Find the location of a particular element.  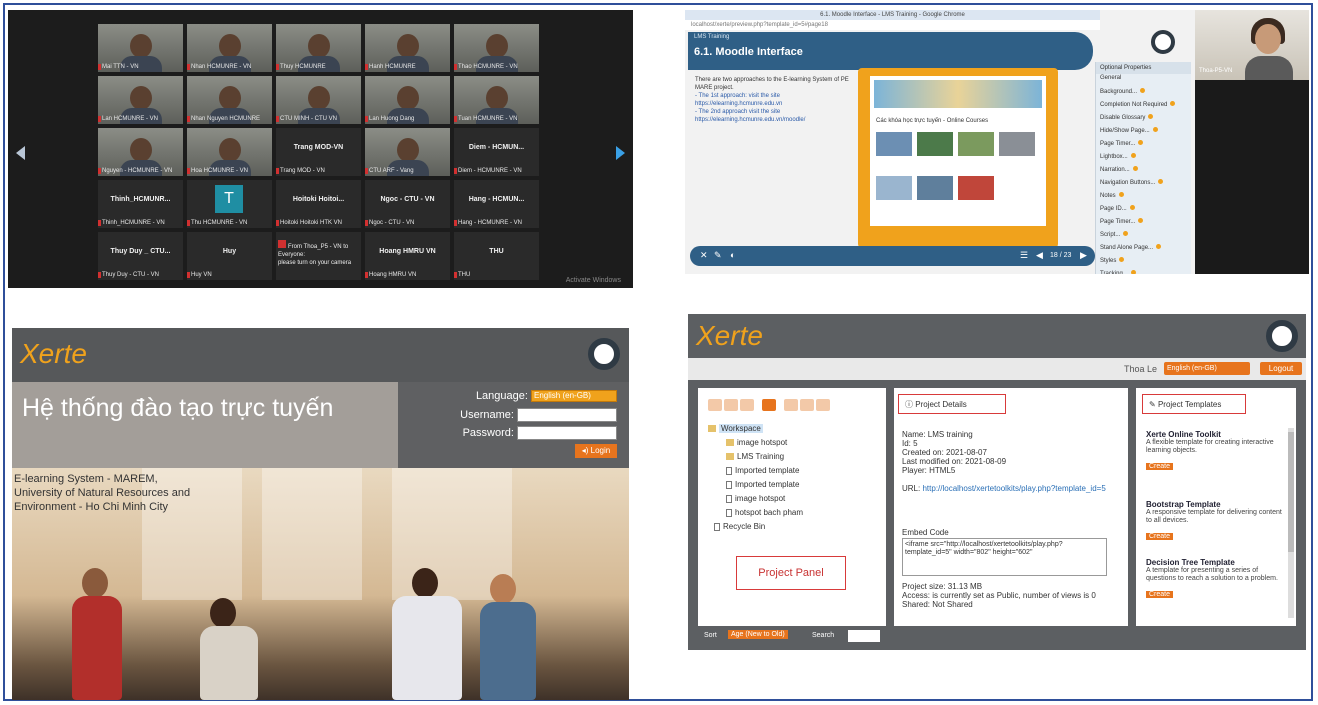

property-item: Disable Glossary is located at coordinates (1143, 119).